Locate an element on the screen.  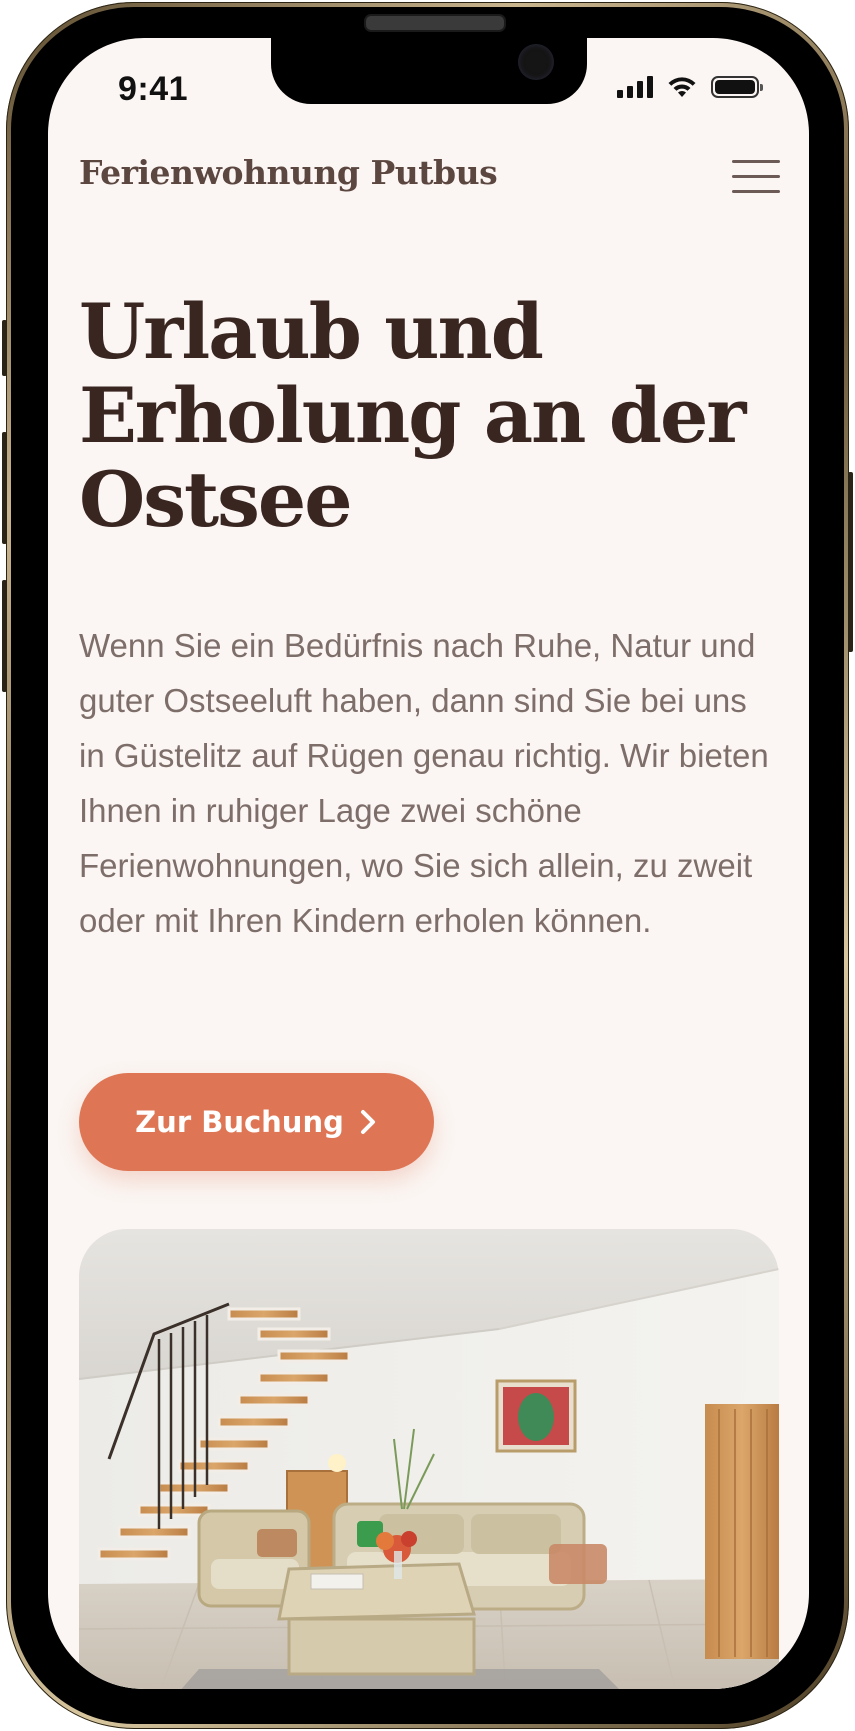
volume-down-button is located at coordinates (4, 636).